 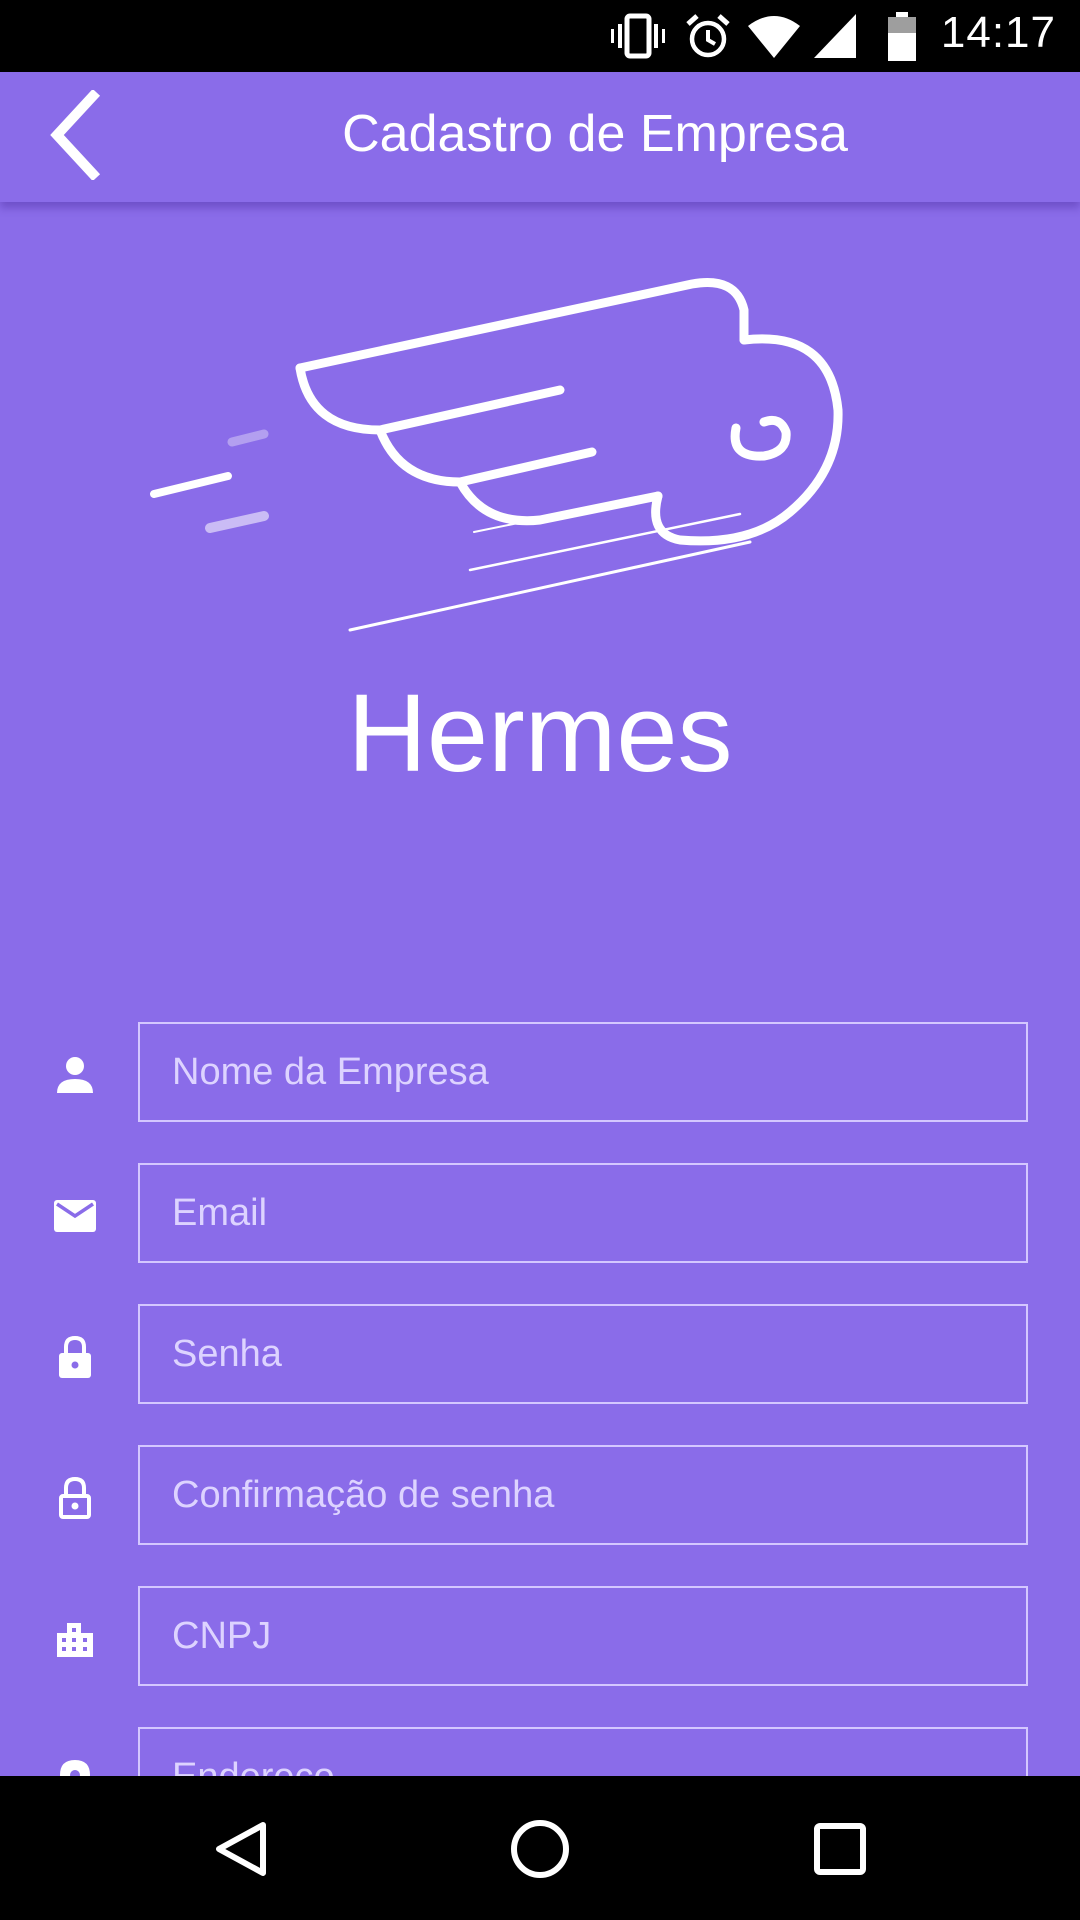 I want to click on form-row-company-name, so click(x=540, y=1072).